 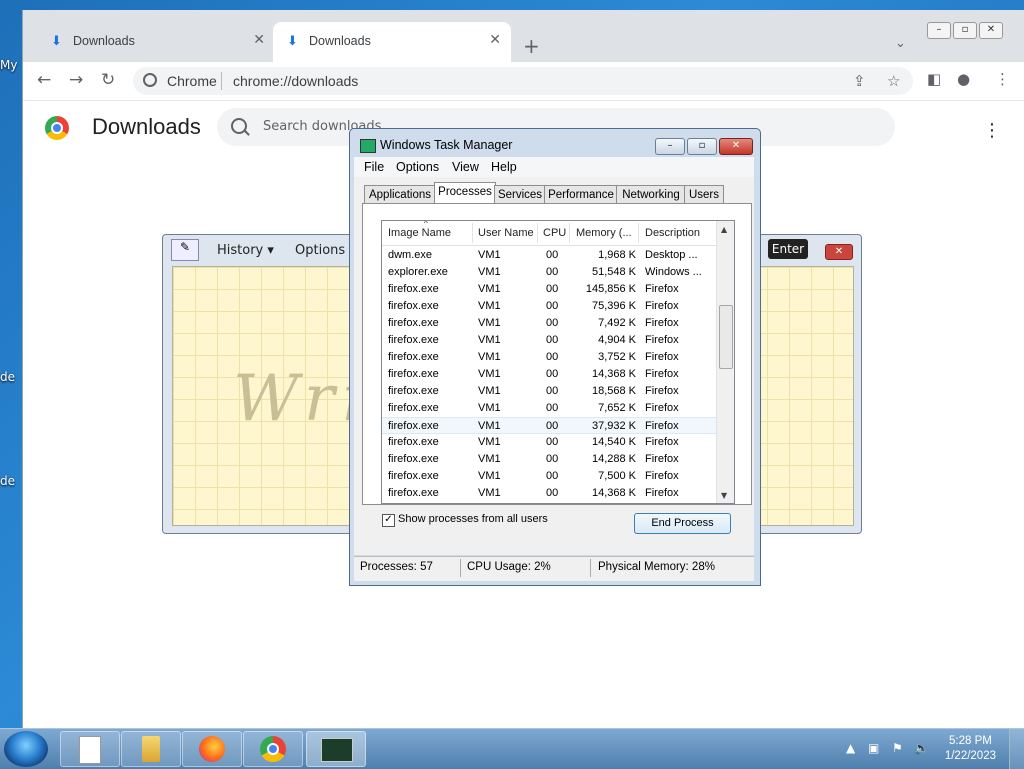 What do you see at coordinates (151, 749) in the screenshot?
I see `taskbar-app-explorer` at bounding box center [151, 749].